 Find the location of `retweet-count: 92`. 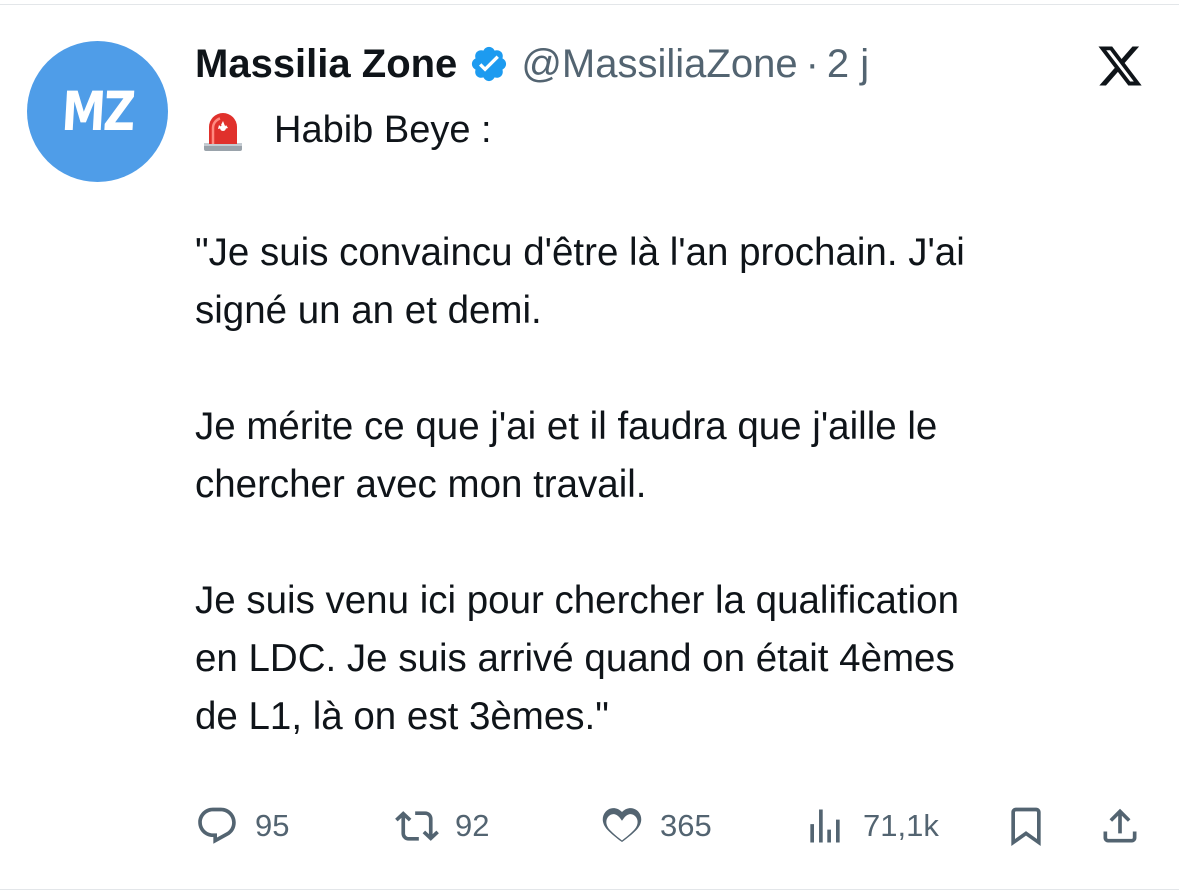

retweet-count: 92 is located at coordinates (472, 825).